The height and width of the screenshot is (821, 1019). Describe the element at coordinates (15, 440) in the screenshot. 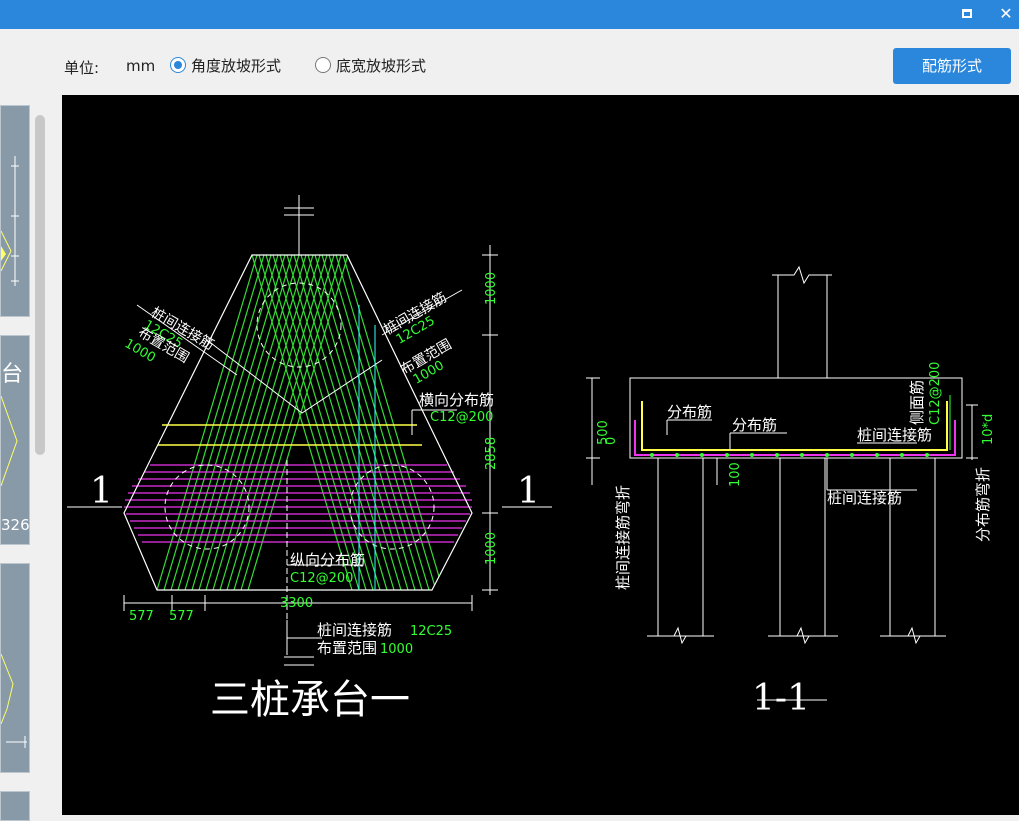

I see `thumbnail-item: 台 326` at that location.